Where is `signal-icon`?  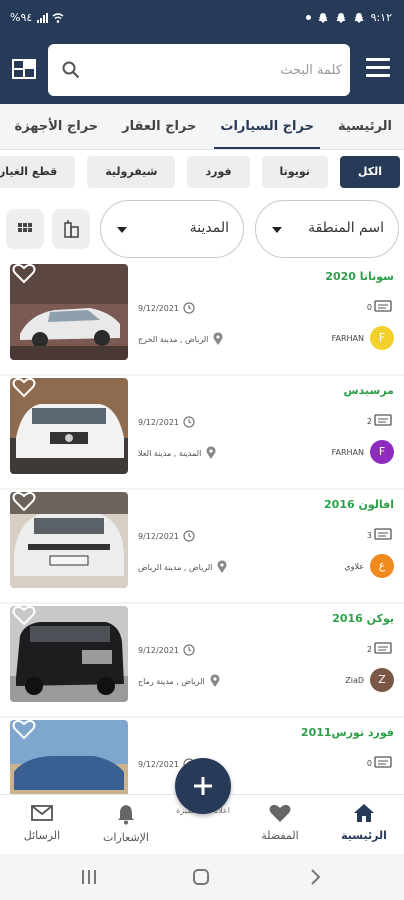 signal-icon is located at coordinates (43, 17).